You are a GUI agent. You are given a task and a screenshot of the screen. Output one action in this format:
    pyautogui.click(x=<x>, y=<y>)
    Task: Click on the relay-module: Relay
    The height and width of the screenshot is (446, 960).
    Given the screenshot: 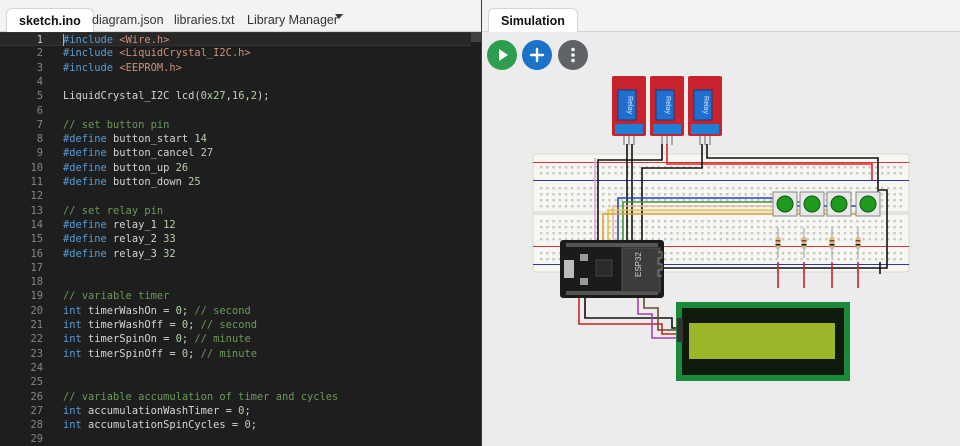 What is the action you would take?
    pyautogui.click(x=667, y=110)
    